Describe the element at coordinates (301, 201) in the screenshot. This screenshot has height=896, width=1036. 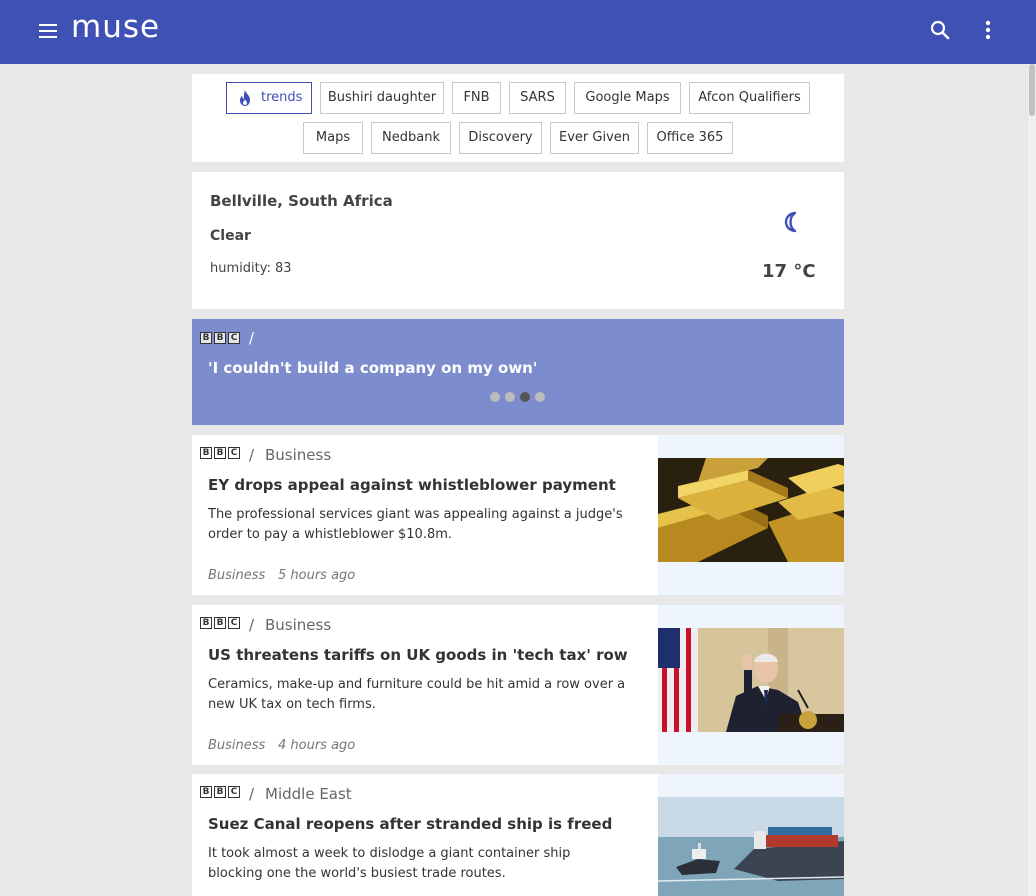
I see `weather-location: Bellville, South Africa` at that location.